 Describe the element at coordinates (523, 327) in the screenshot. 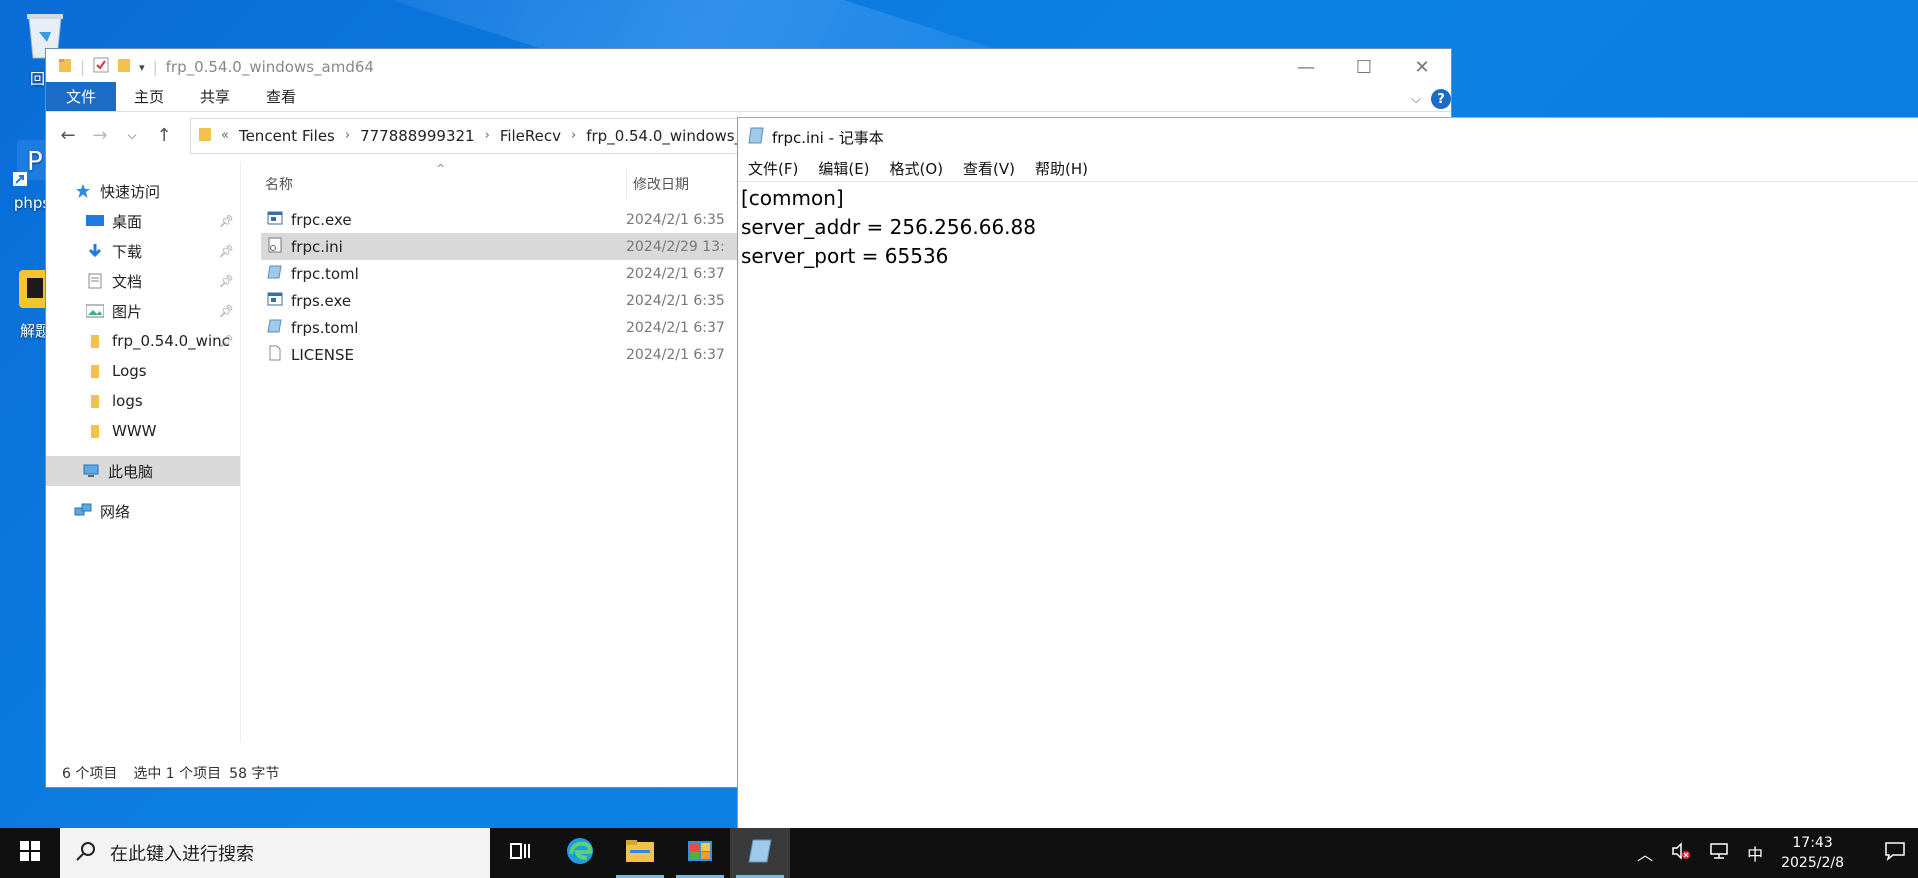

I see `file-row: frps.toml 2024/2/1 6:37` at that location.